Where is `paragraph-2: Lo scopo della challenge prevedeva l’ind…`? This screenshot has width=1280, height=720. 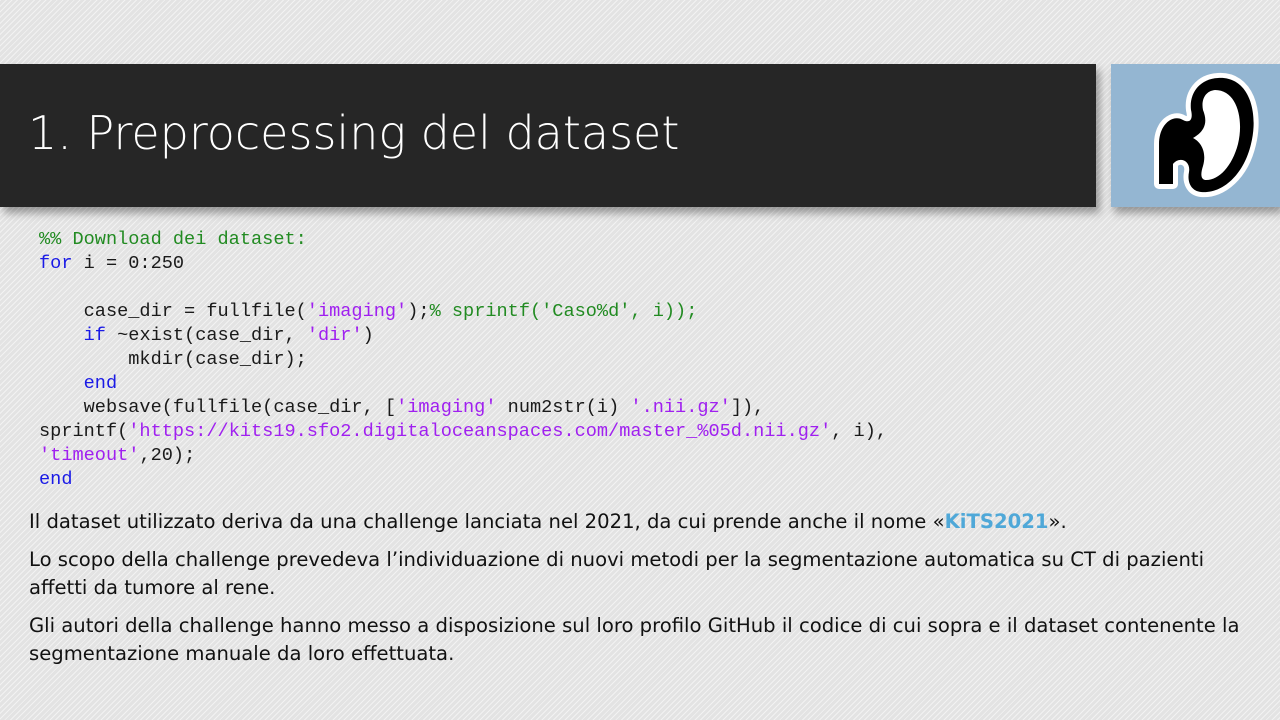
paragraph-2: Lo scopo della challenge prevedeva l’ind… is located at coordinates (617, 573).